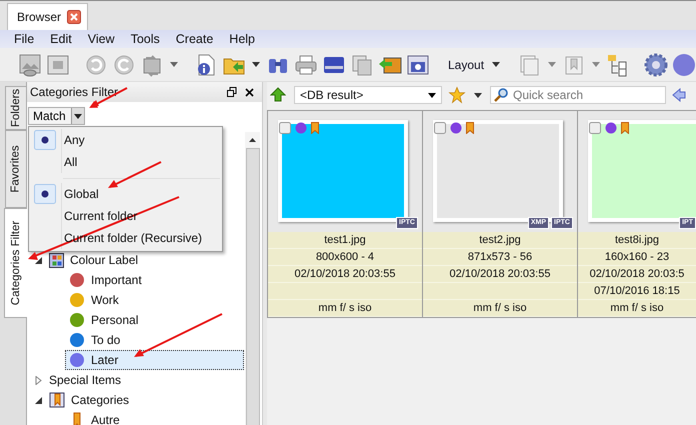 The width and height of the screenshot is (696, 425). I want to click on bookmark-book-icon, so click(57, 400).